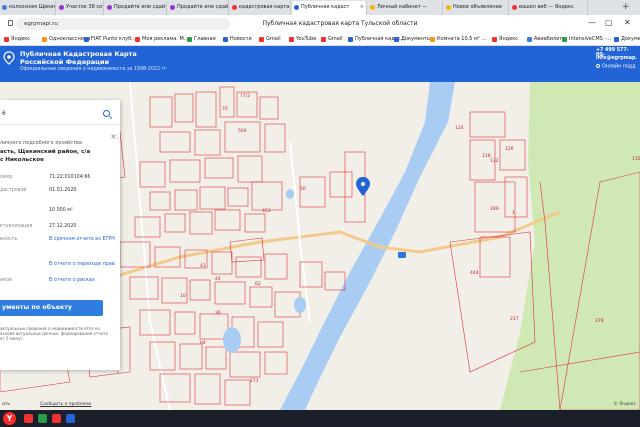 Image resolution: width=640 pixels, height=427 pixels. Describe the element at coordinates (6, 280) in the screenshot. I see `property-label: иков` at that location.